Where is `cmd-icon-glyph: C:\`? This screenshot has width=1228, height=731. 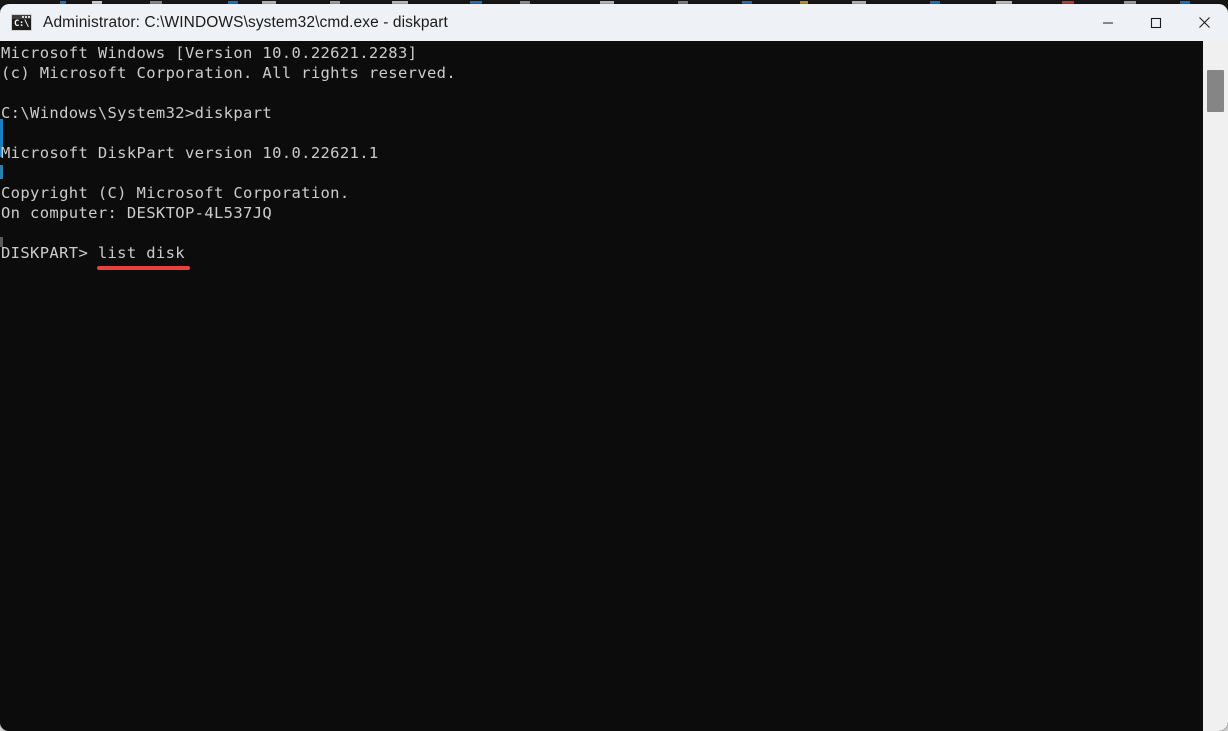
cmd-icon-glyph: C:\ is located at coordinates (21, 24).